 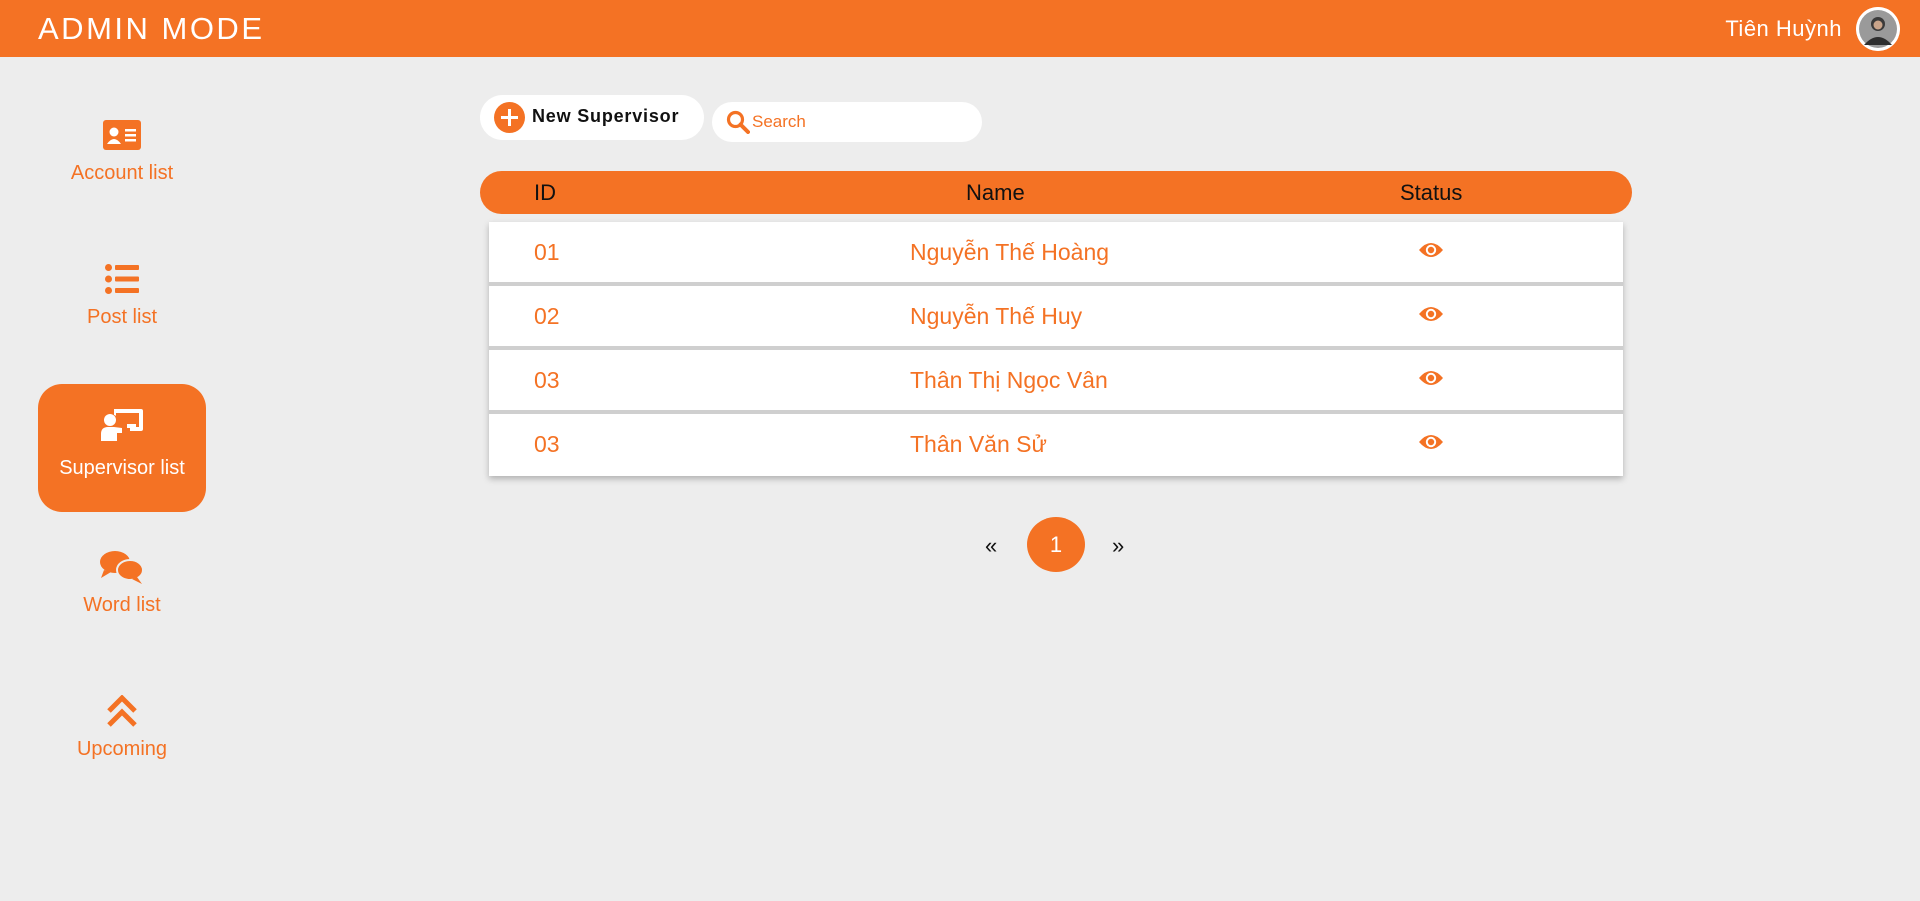 What do you see at coordinates (859, 122) in the screenshot?
I see `search-input` at bounding box center [859, 122].